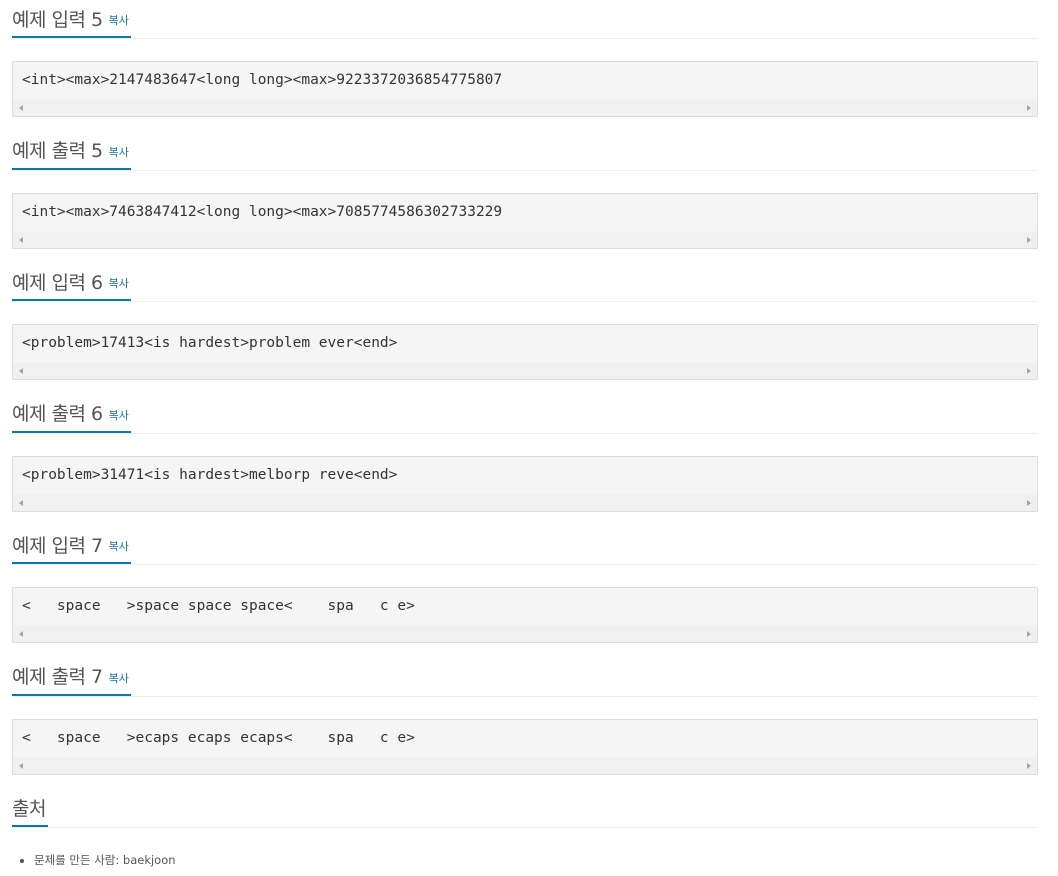 This screenshot has width=1058, height=876. I want to click on code-box: < space >ecaps ecaps ecaps< spa c e>, so click(525, 746).